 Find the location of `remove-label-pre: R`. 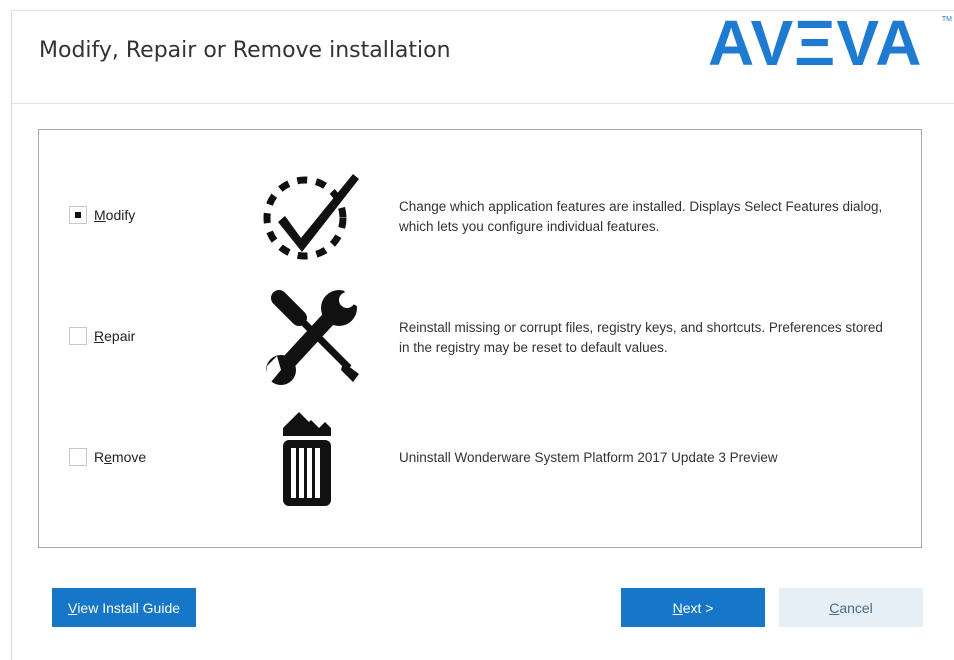

remove-label-pre: R is located at coordinates (99, 457).